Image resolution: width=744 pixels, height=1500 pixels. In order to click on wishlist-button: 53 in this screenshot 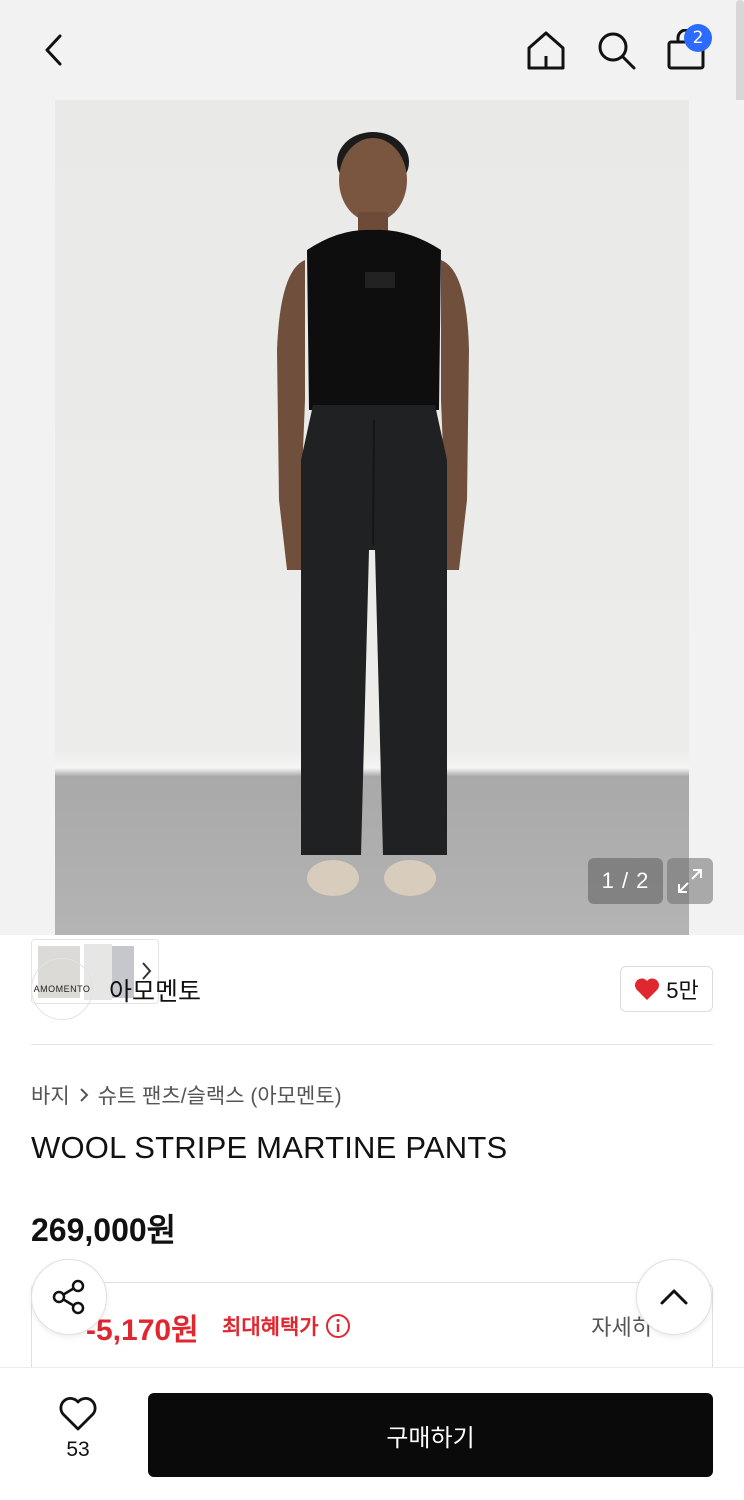, I will do `click(78, 1436)`.